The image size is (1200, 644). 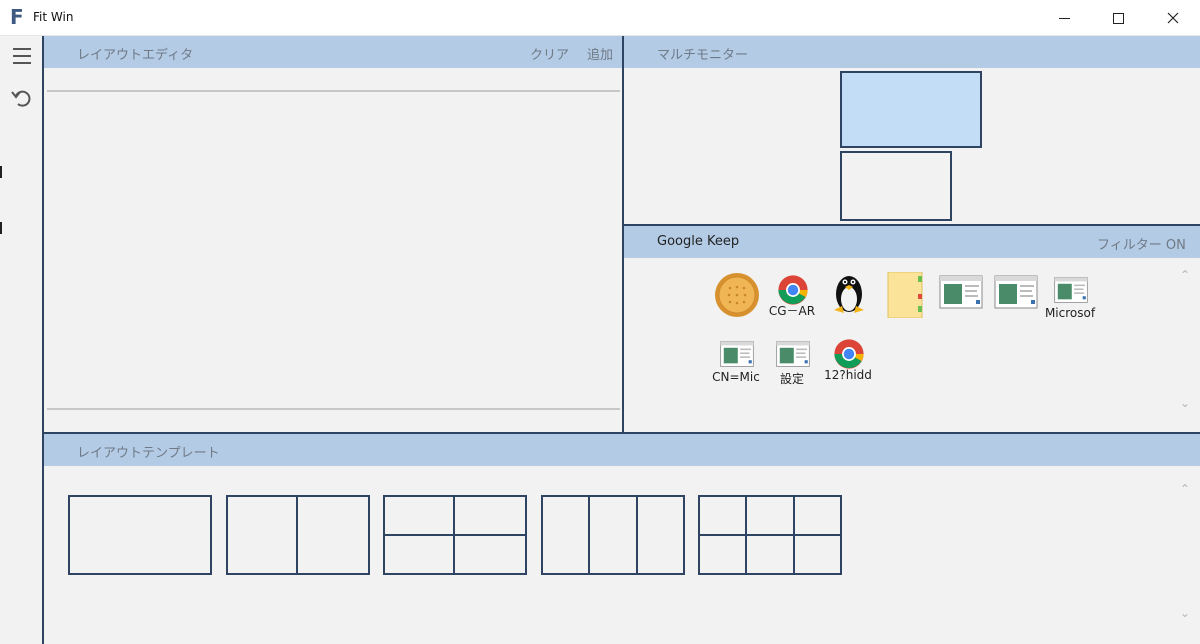 I want to click on app-icon-penguin, so click(x=848, y=300).